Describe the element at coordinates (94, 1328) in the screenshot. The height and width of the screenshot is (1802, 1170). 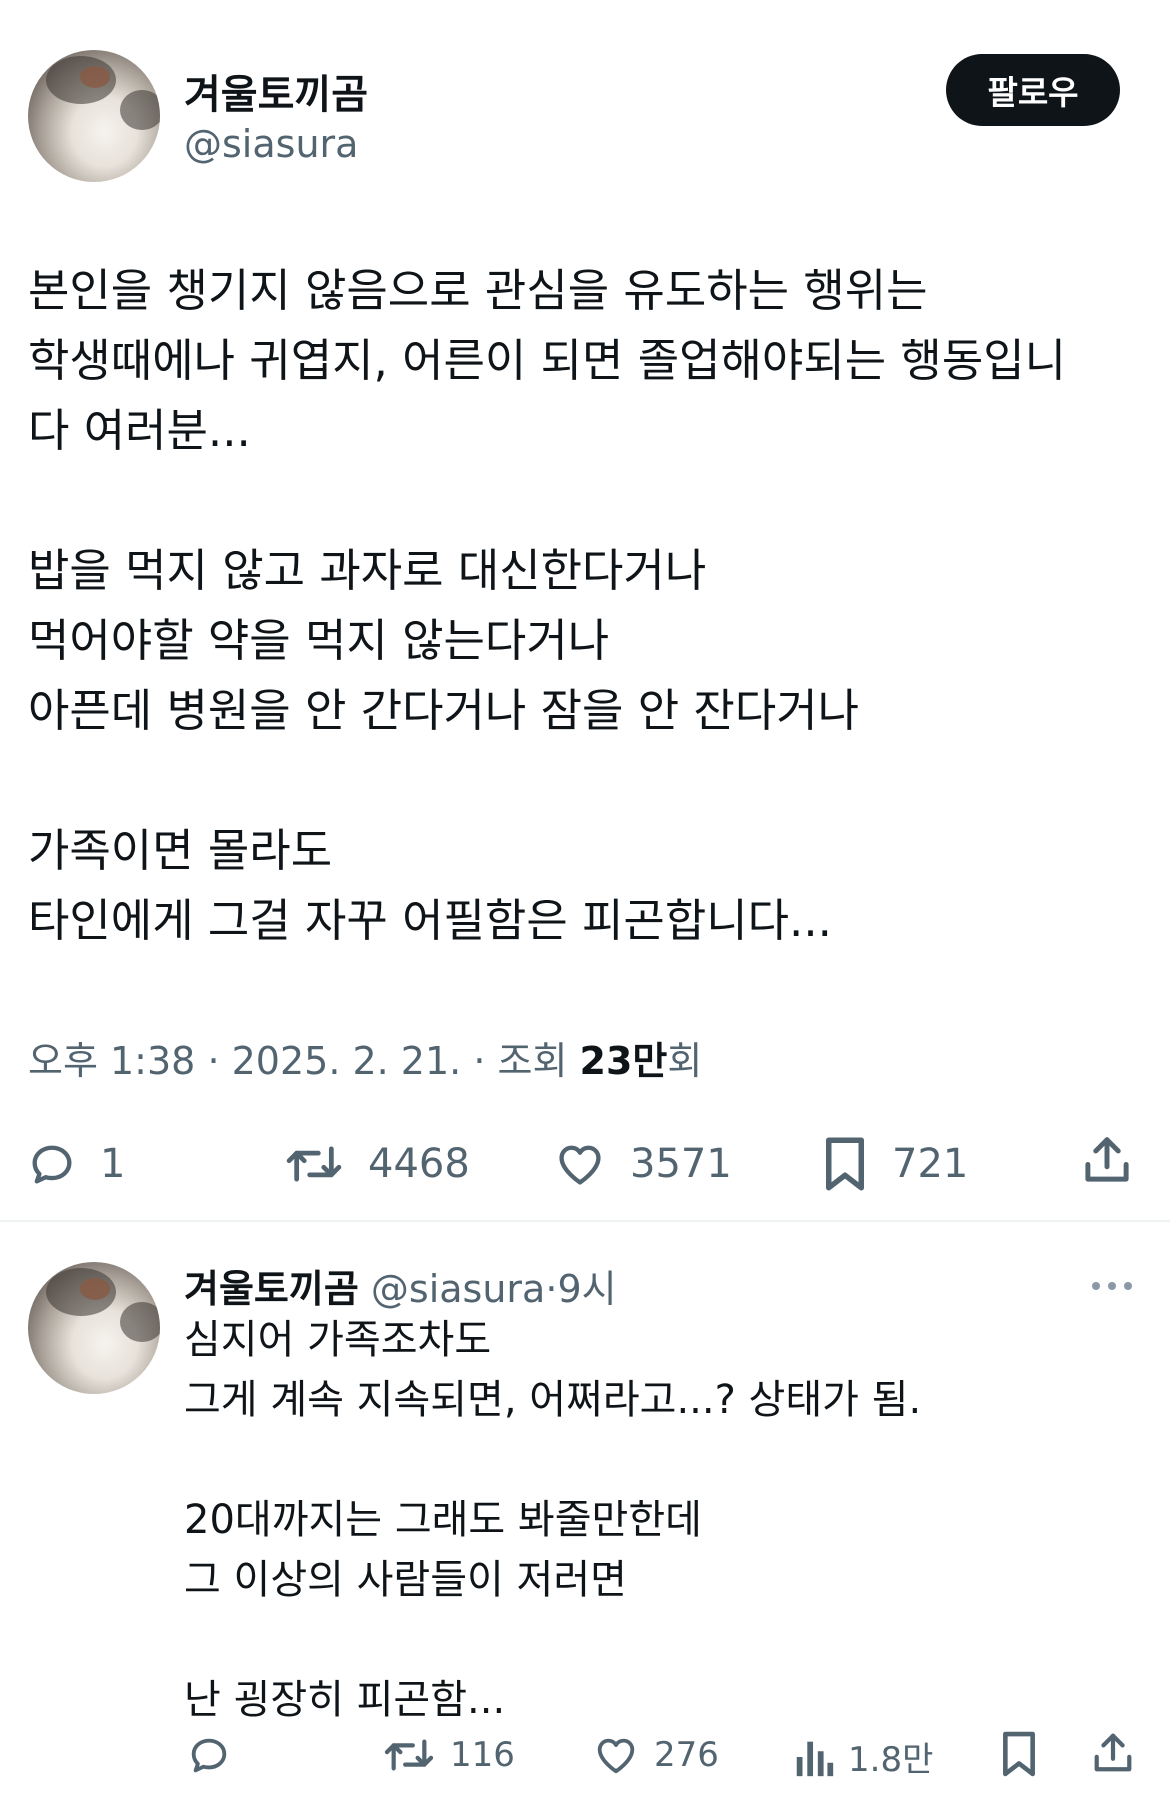
I see `reply-author-avatar` at that location.